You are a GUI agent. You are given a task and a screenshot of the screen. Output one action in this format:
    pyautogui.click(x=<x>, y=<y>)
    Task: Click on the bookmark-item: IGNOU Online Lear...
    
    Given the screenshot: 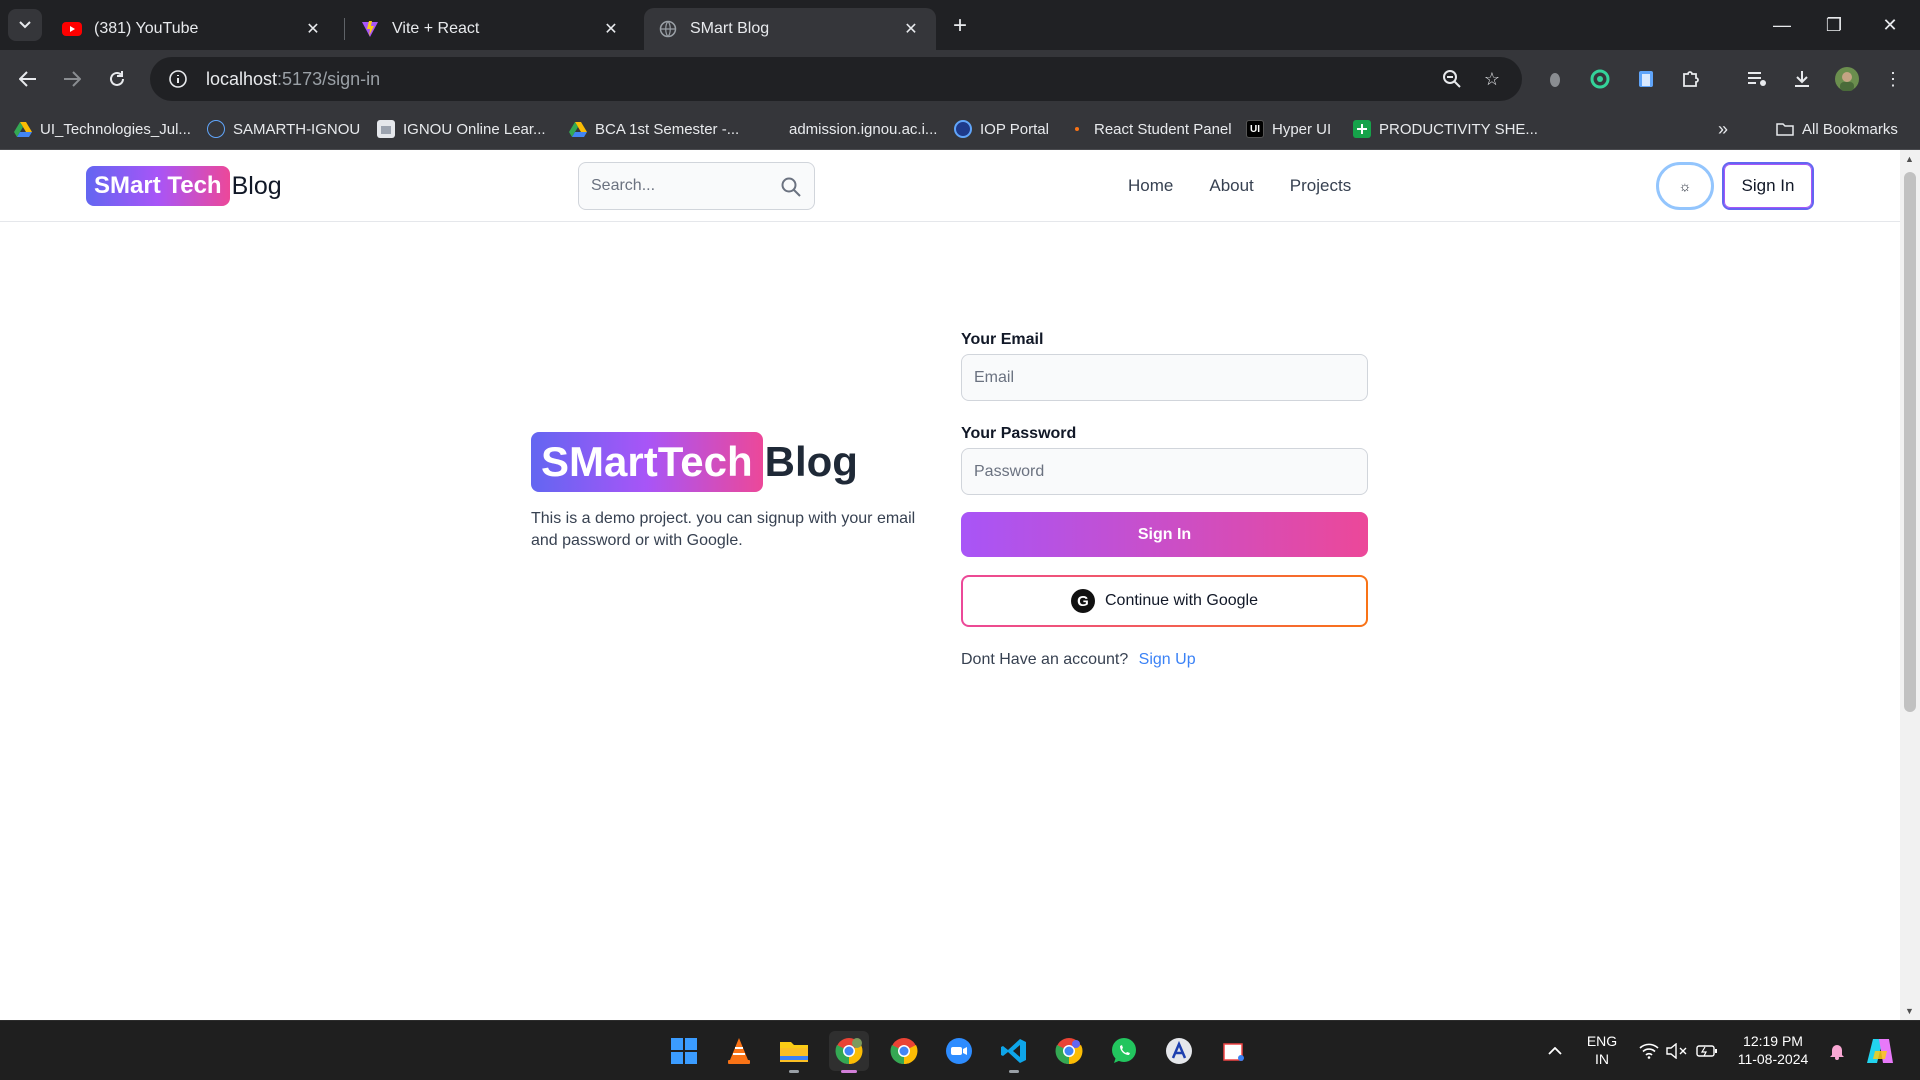 What is the action you would take?
    pyautogui.click(x=461, y=129)
    